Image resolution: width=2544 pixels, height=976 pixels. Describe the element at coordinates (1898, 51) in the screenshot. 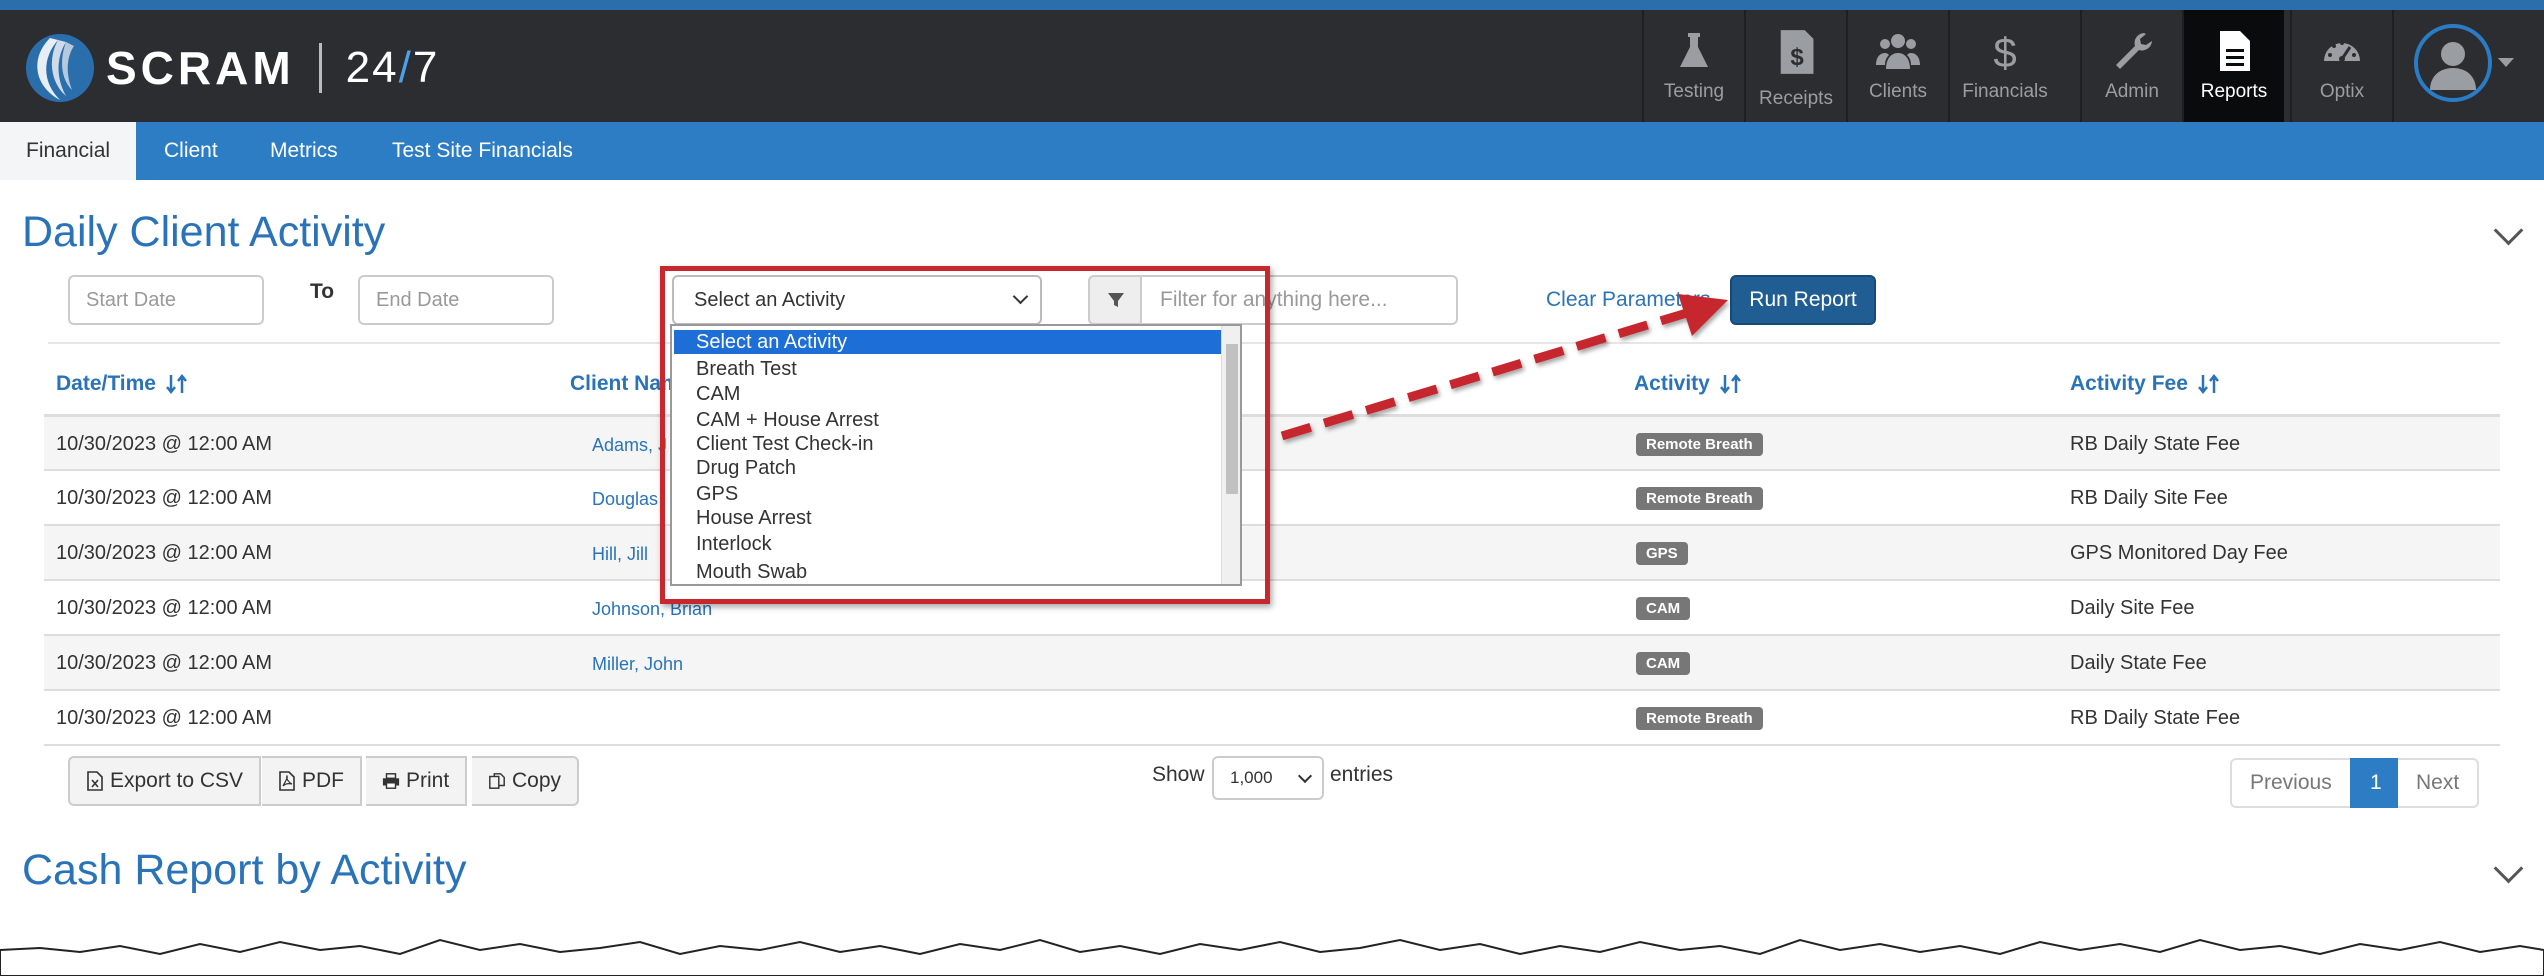

I see `users-icon` at that location.